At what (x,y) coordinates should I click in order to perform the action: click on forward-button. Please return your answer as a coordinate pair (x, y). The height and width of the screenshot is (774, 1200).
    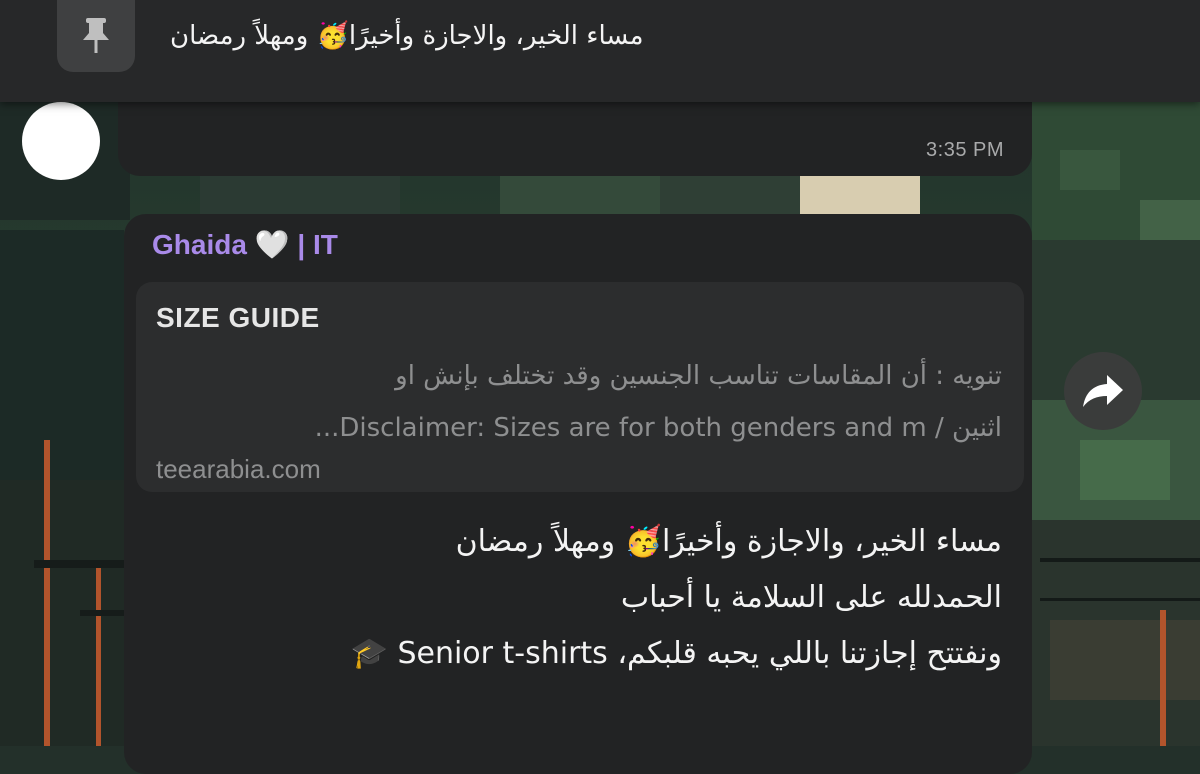
    Looking at the image, I should click on (1103, 391).